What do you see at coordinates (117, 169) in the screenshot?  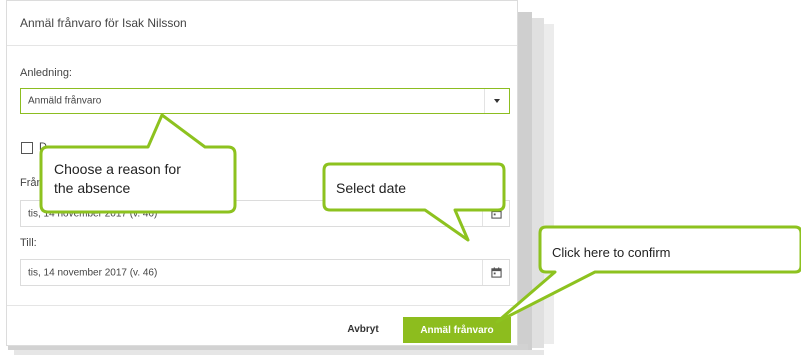 I see `reason-callout-text-1: Choose a reason for` at bounding box center [117, 169].